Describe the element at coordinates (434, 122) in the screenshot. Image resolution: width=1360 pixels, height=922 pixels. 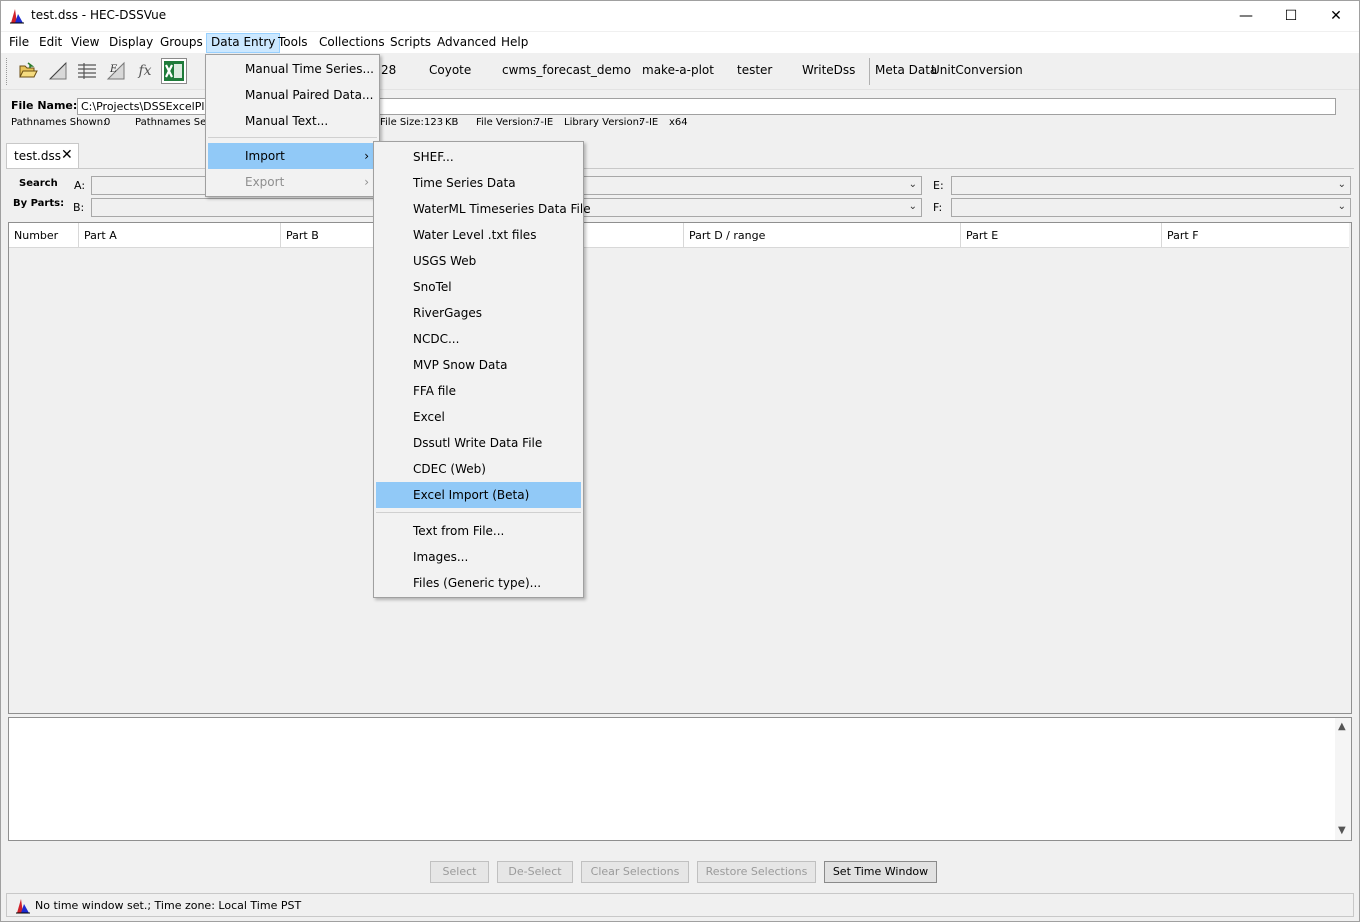
I see `file-size-value: 123` at that location.